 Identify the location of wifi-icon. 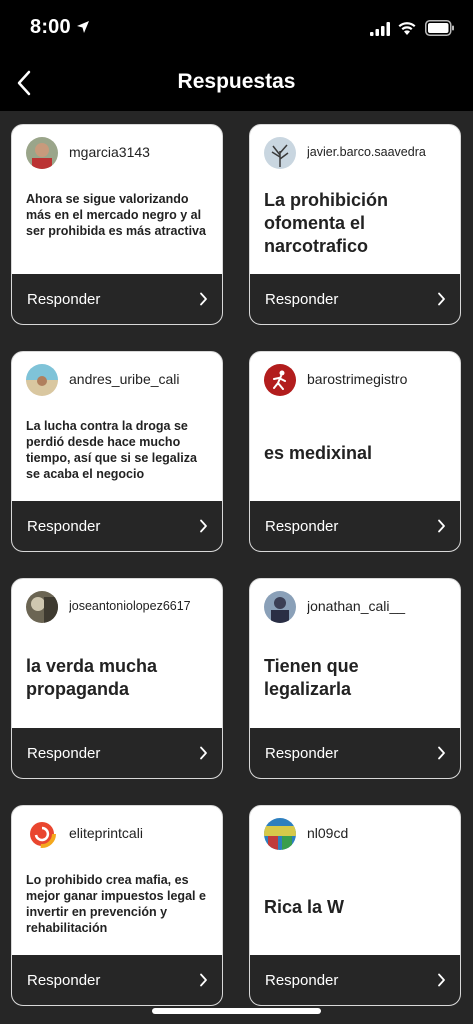
(407, 28).